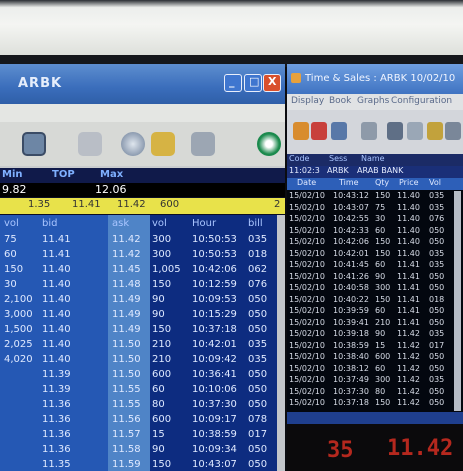 The image size is (463, 471). Describe the element at coordinates (140, 375) in the screenshot. I see `order-book-row: 11.39 11.50 600 10:36:41 050` at that location.